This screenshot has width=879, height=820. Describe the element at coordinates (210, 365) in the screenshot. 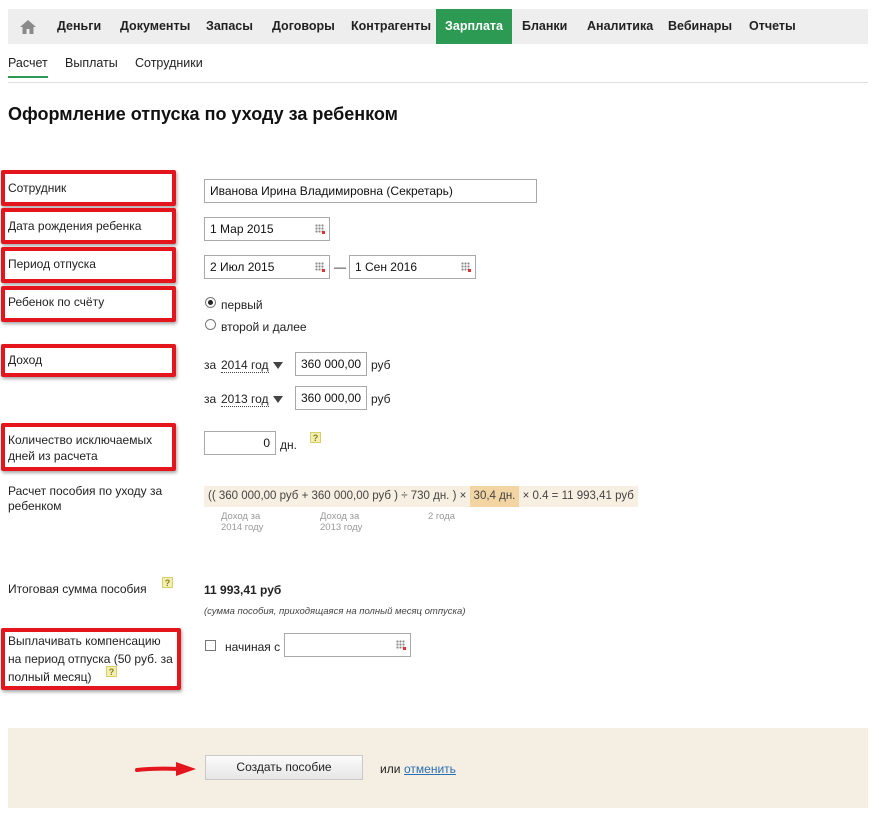

I see `income-prefix-1: за` at that location.